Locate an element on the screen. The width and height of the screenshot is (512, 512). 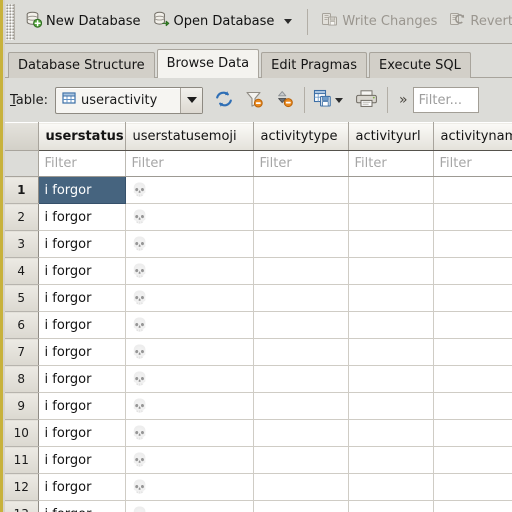
cell-r10-c2 is located at coordinates (301, 433).